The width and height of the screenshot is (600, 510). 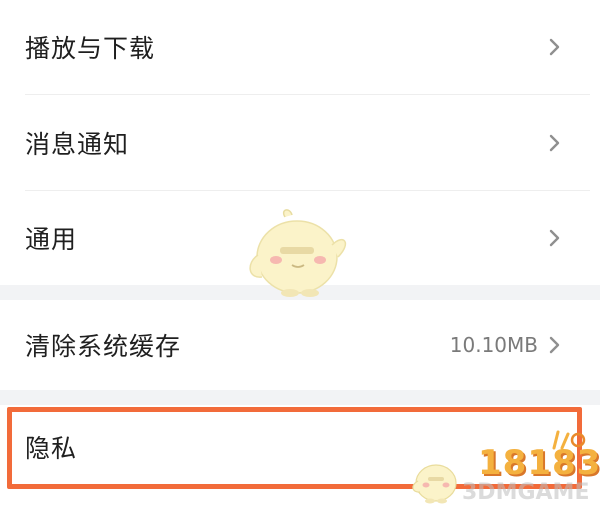 I want to click on settings-item-label: 隐私, so click(x=51, y=448).